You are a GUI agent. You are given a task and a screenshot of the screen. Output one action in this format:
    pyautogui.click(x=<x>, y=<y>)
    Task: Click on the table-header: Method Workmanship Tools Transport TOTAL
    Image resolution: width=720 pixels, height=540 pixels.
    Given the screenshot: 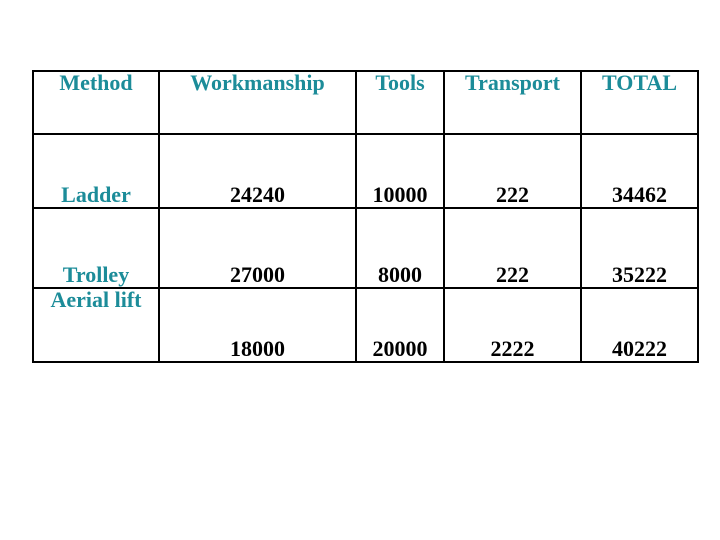 What is the action you would take?
    pyautogui.click(x=365, y=102)
    